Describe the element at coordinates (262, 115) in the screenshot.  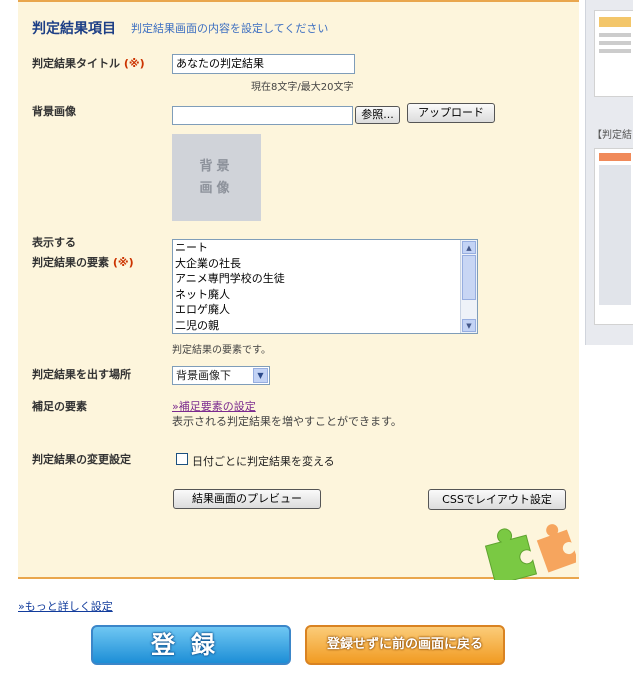
I see `bg-image-file-input` at that location.